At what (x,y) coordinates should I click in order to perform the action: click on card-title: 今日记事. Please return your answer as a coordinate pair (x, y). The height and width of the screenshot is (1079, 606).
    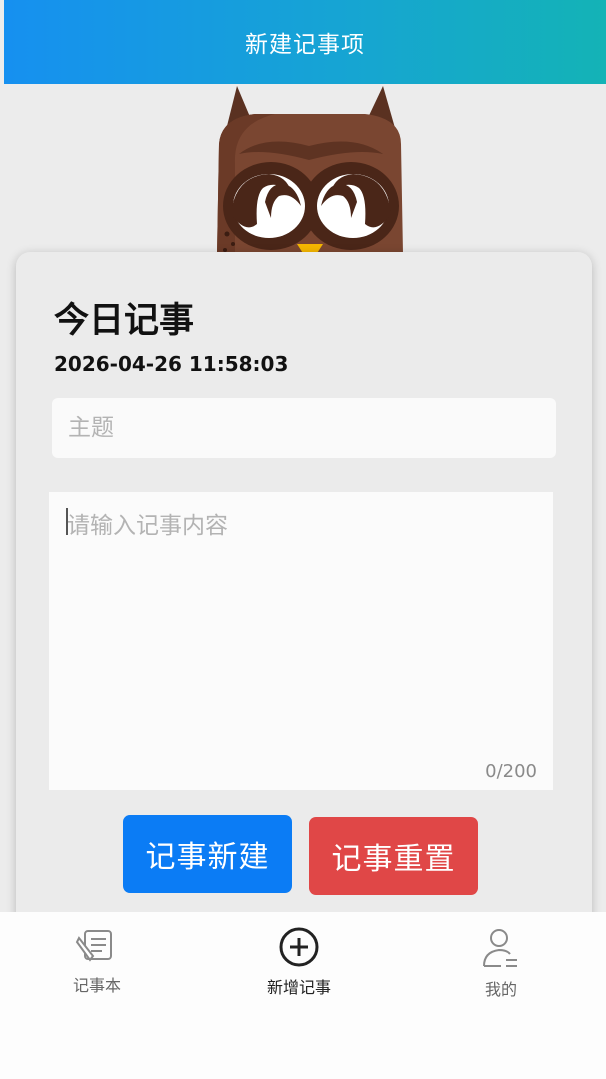
    Looking at the image, I should click on (124, 321).